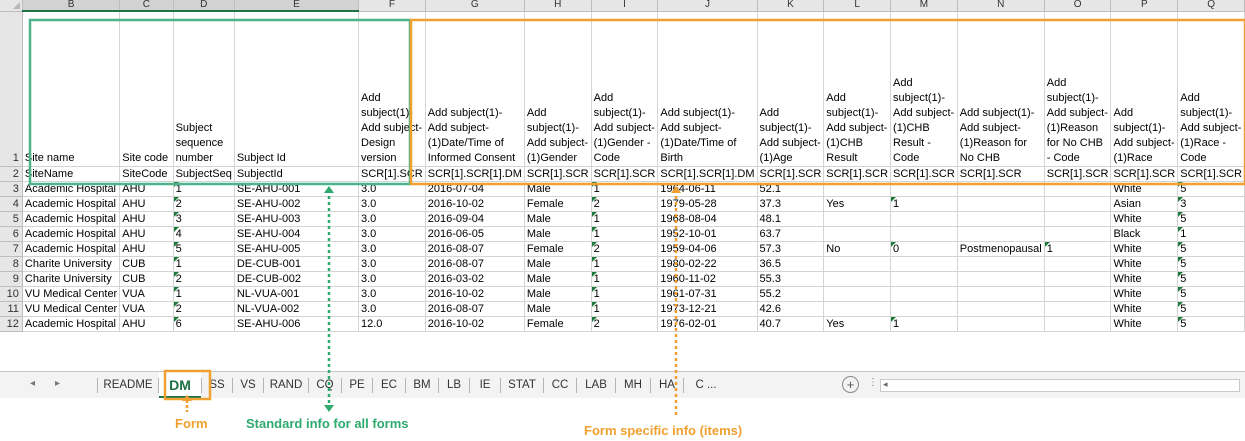 Image resolution: width=1245 pixels, height=441 pixels. Describe the element at coordinates (522, 385) in the screenshot. I see `sheet-tab-stat: STAT` at that location.